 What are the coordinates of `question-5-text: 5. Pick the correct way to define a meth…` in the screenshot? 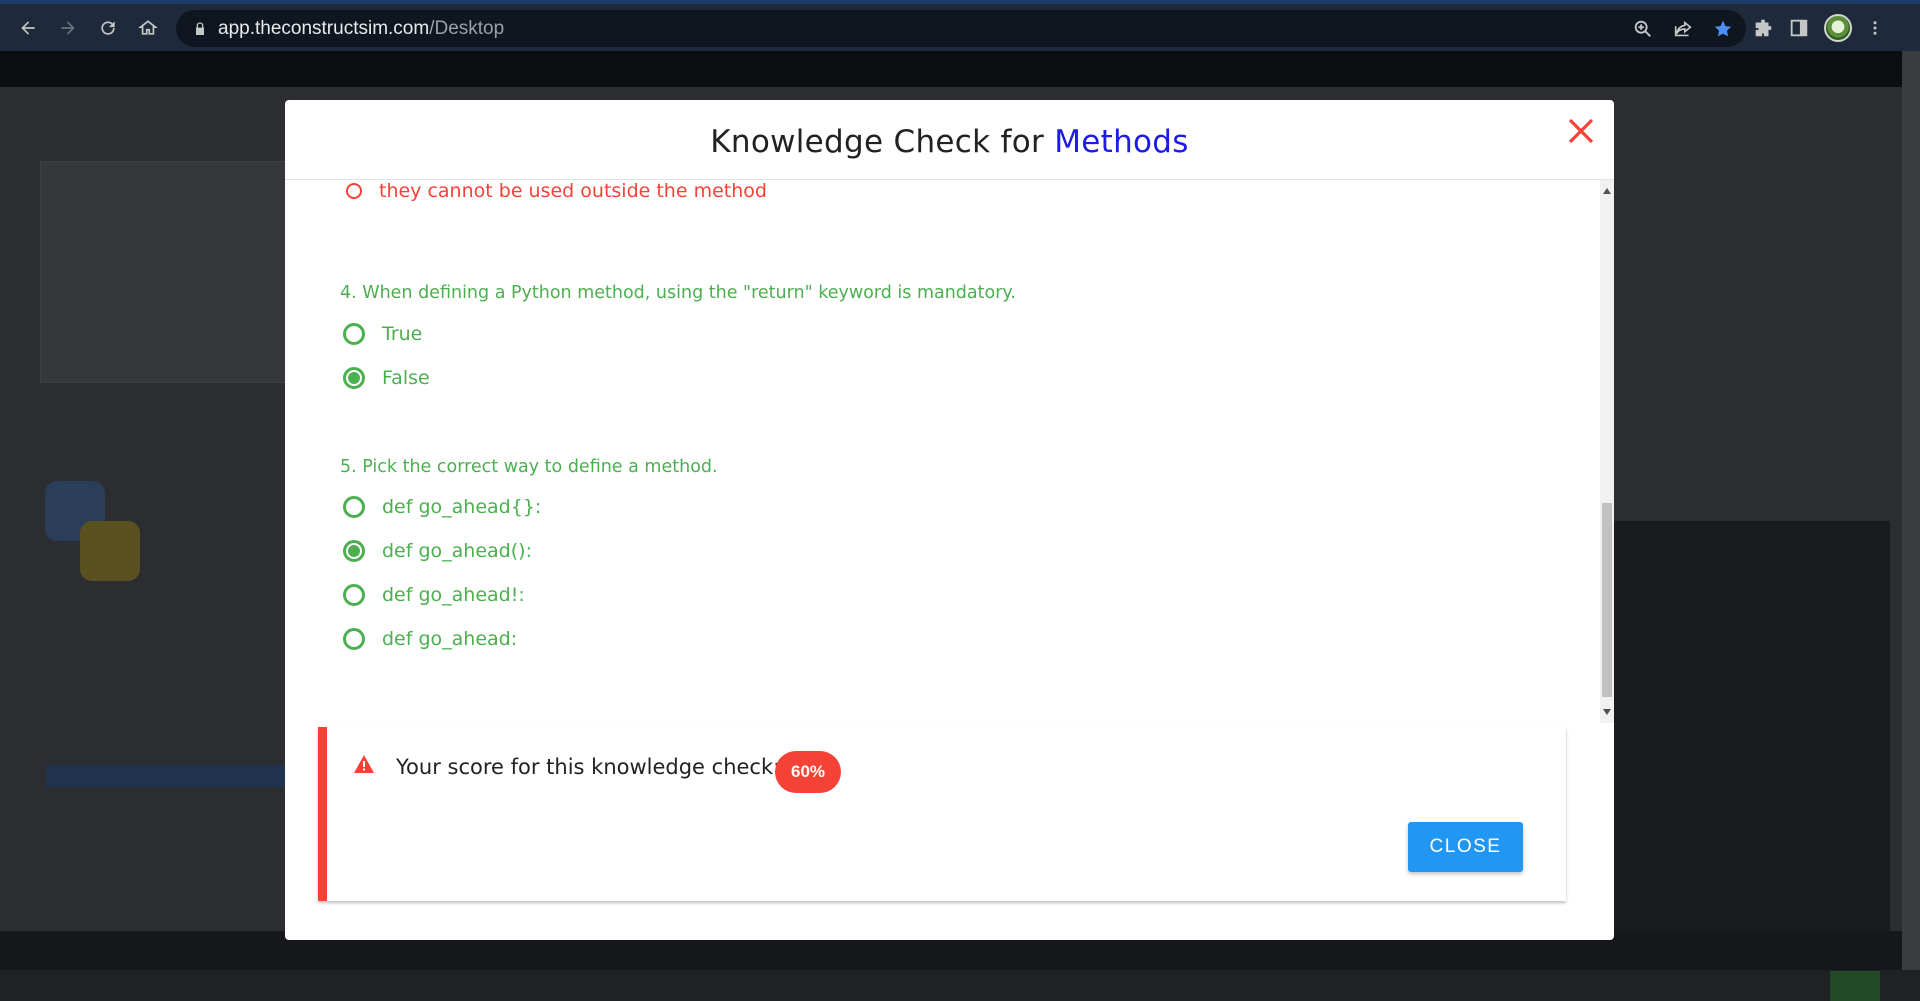 It's located at (529, 467).